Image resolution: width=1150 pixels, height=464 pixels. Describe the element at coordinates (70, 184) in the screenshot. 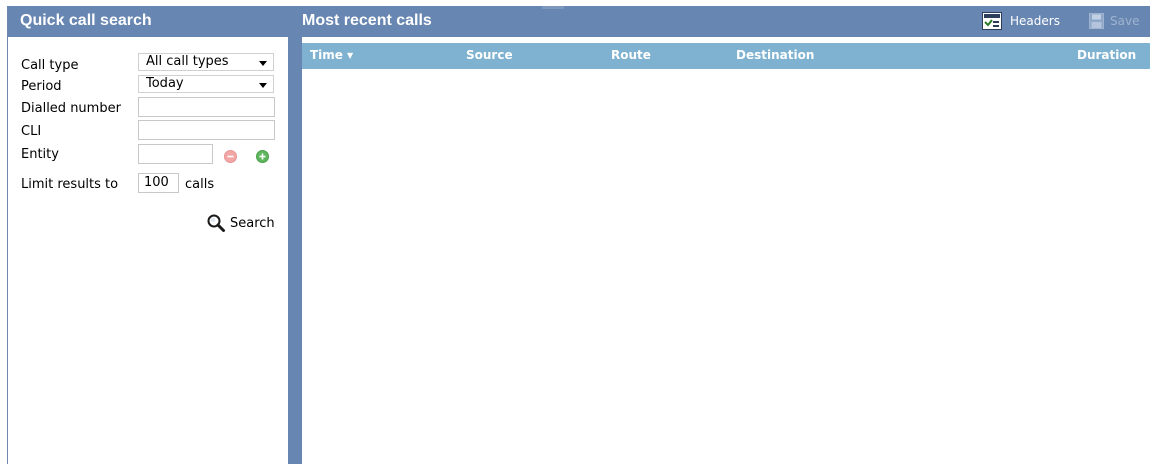

I see `limit-results-label: Limit results to` at that location.